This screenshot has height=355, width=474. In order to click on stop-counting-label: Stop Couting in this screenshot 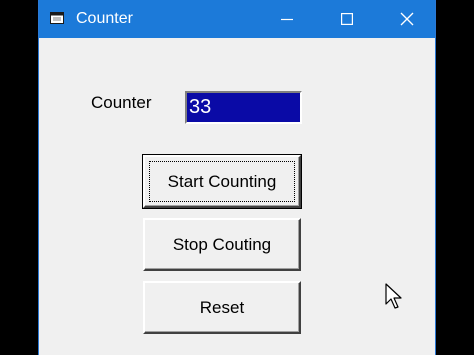, I will do `click(222, 244)`.